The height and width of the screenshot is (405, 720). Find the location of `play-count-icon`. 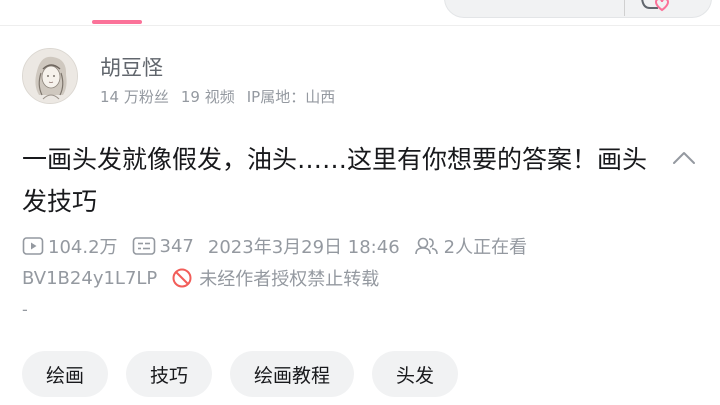

play-count-icon is located at coordinates (33, 246).